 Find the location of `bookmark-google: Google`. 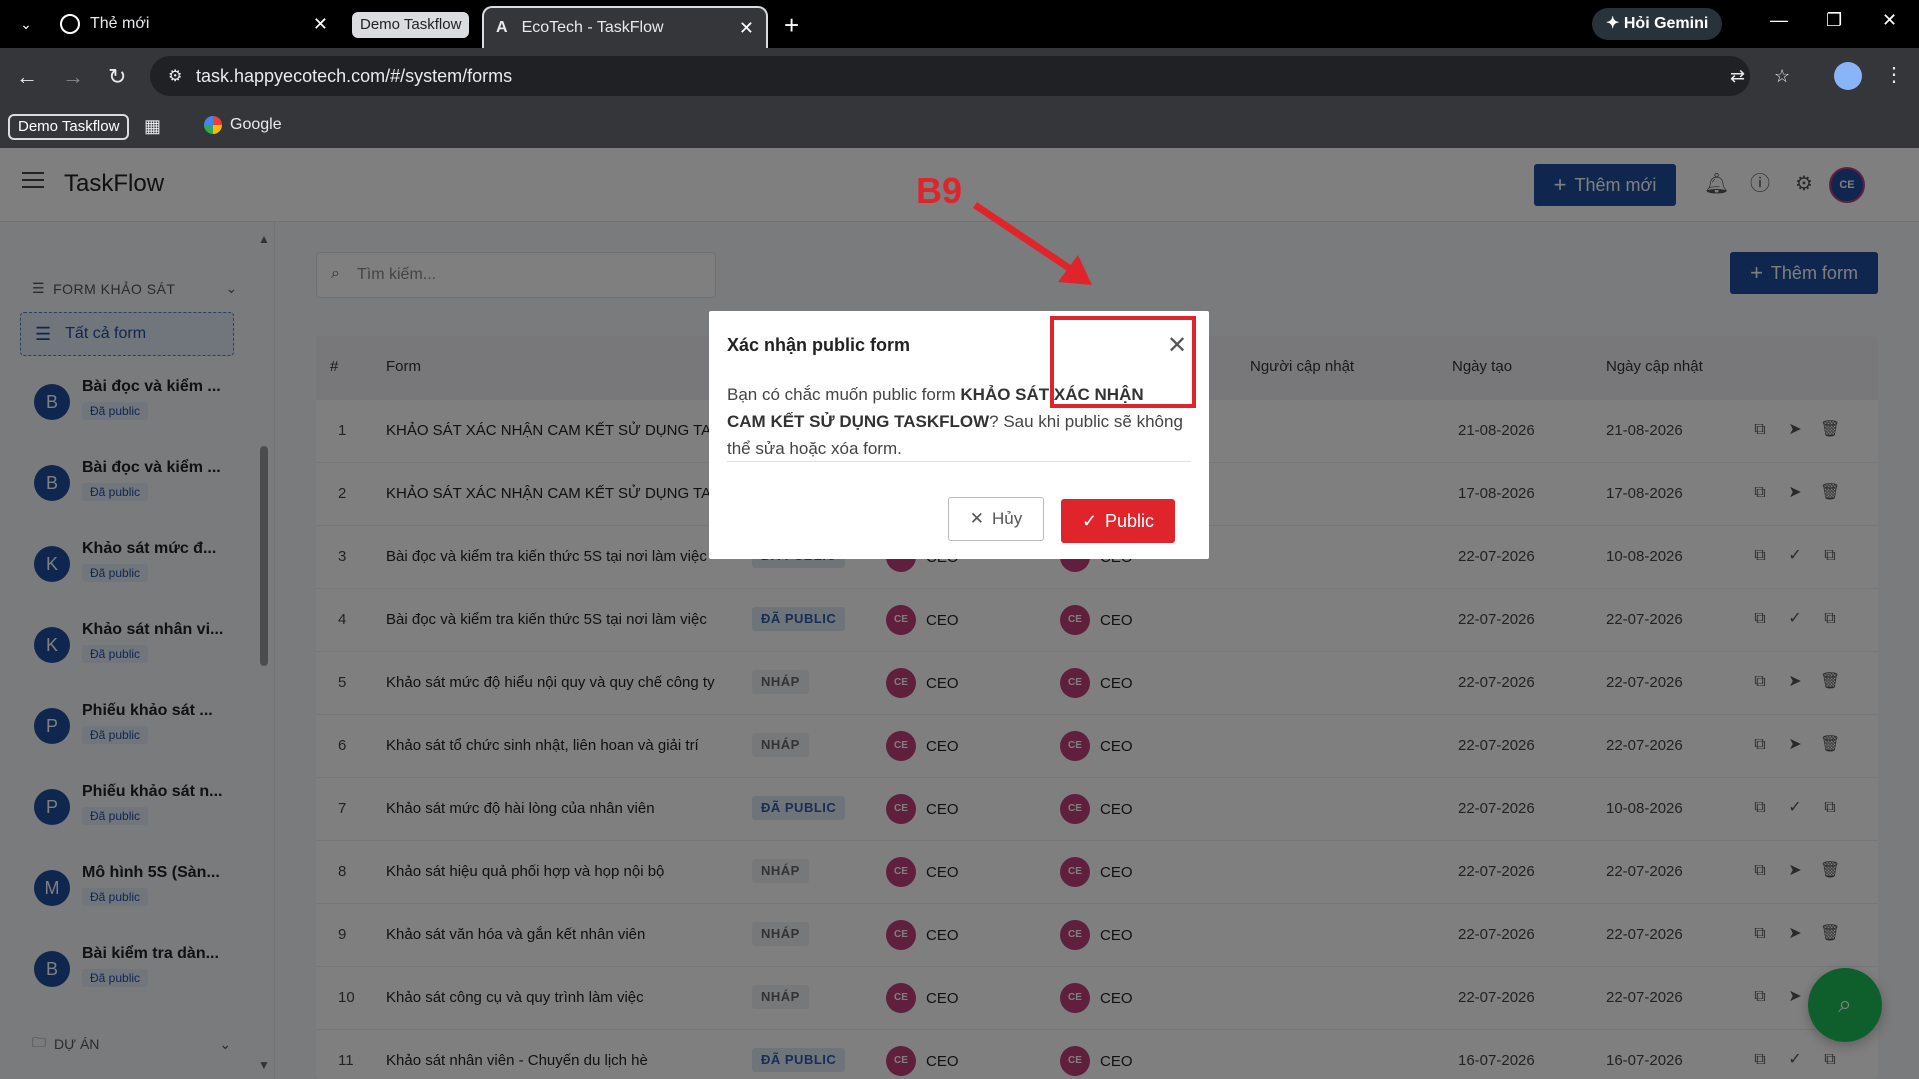

bookmark-google: Google is located at coordinates (243, 125).